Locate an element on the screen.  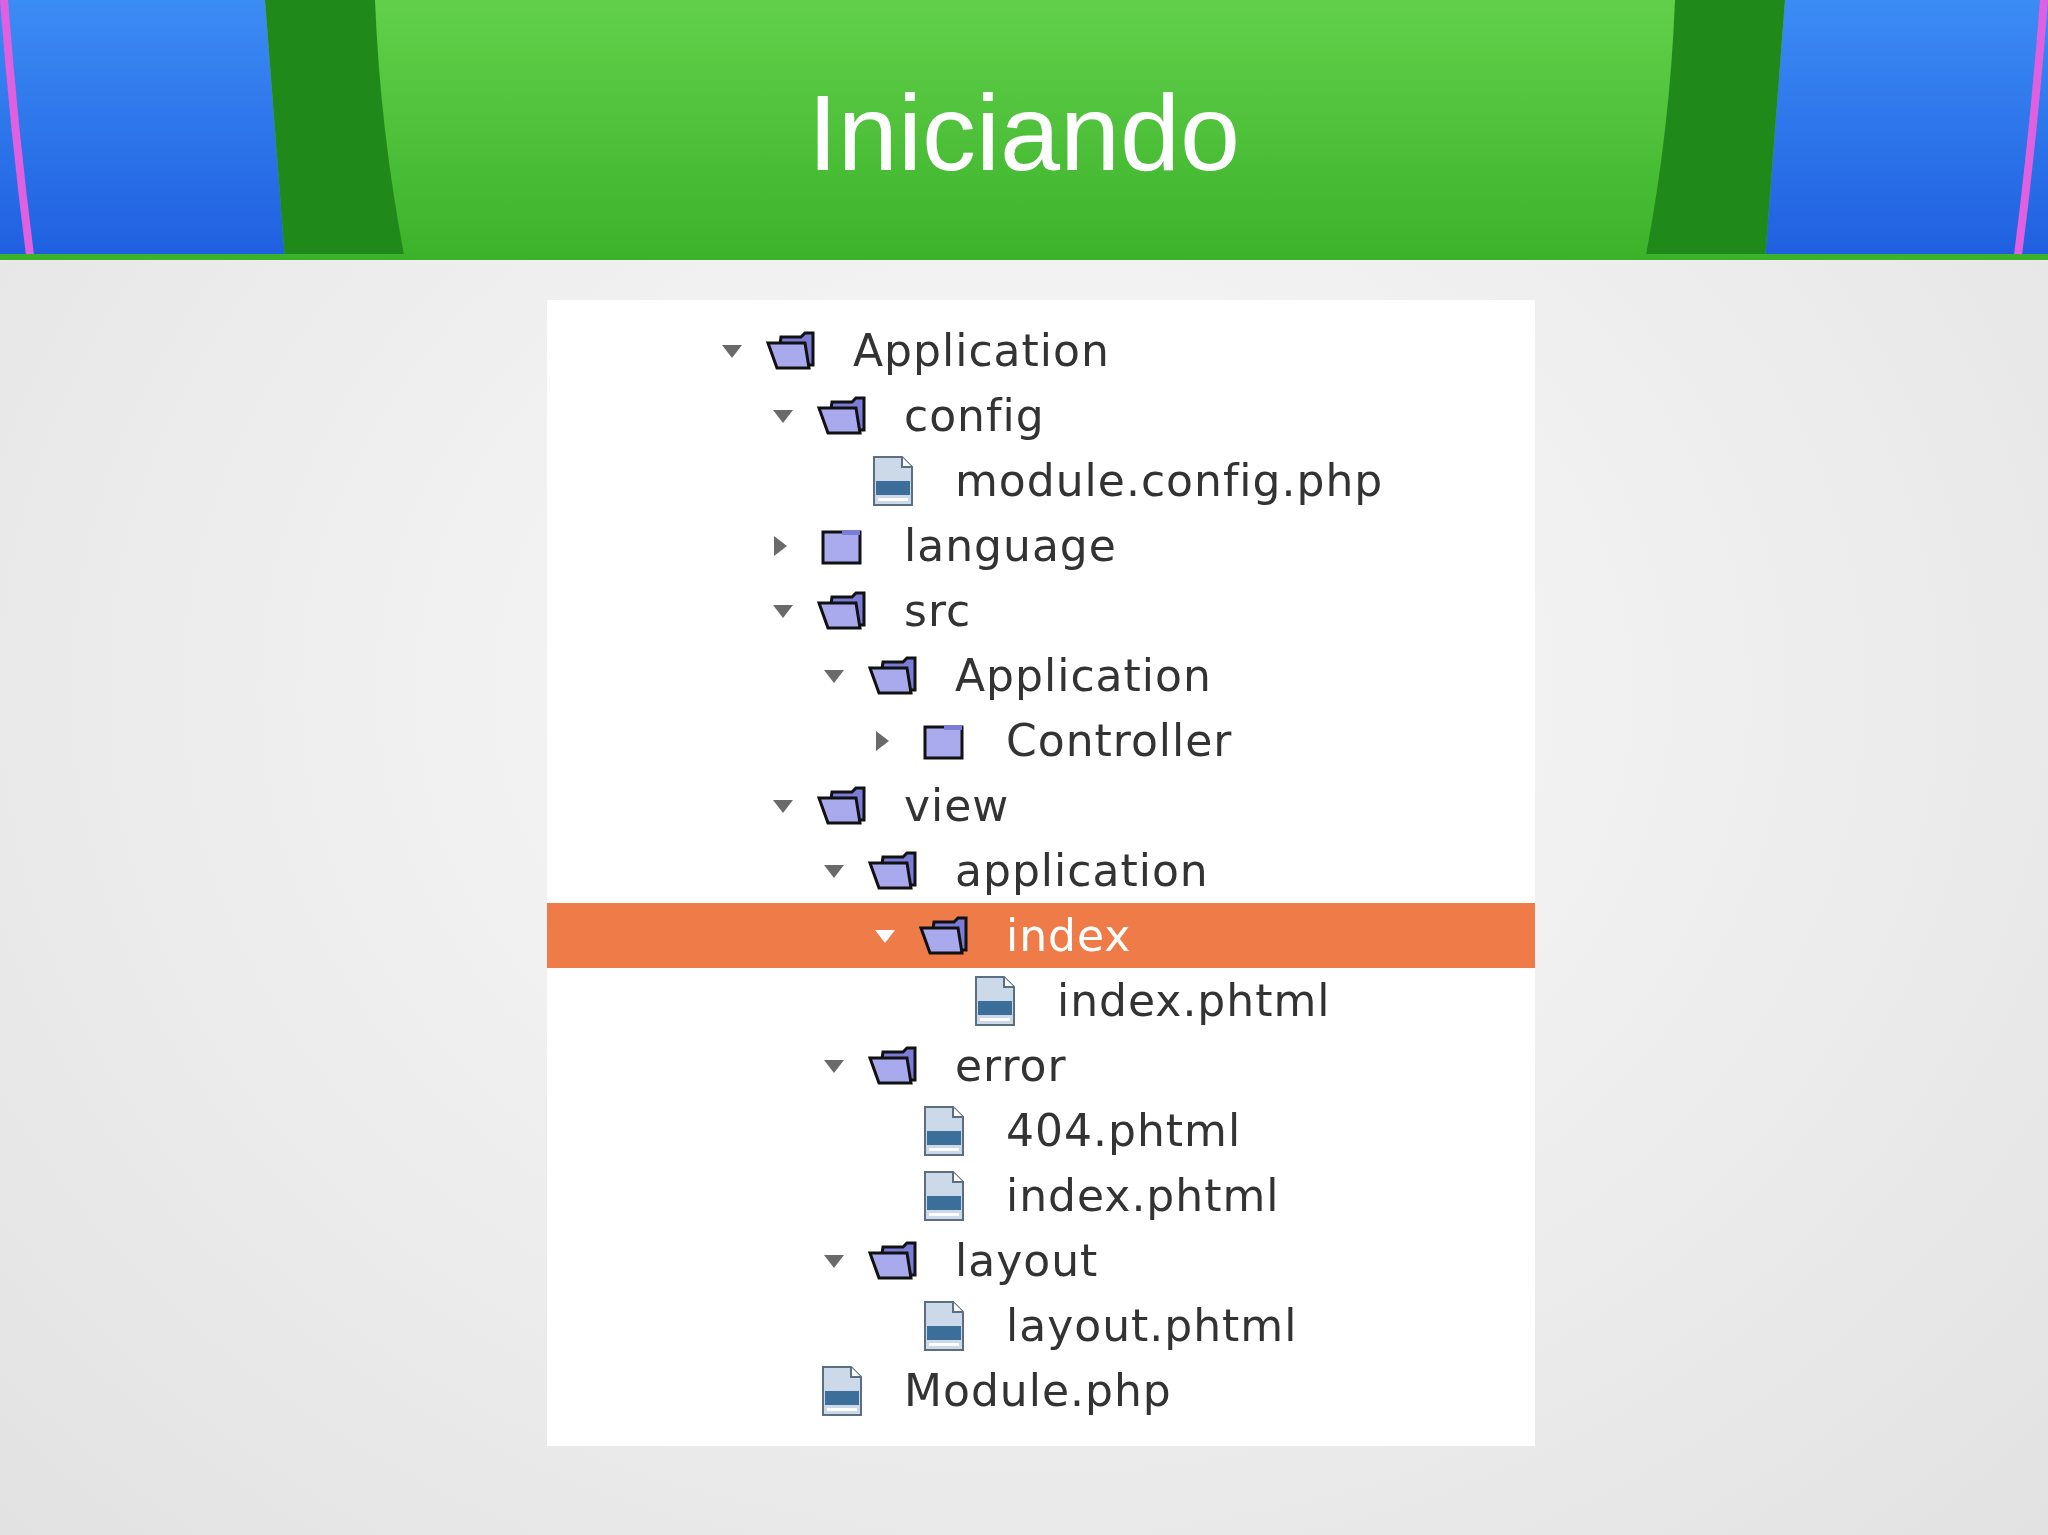
tree-item-label: language is located at coordinates (1010, 545).